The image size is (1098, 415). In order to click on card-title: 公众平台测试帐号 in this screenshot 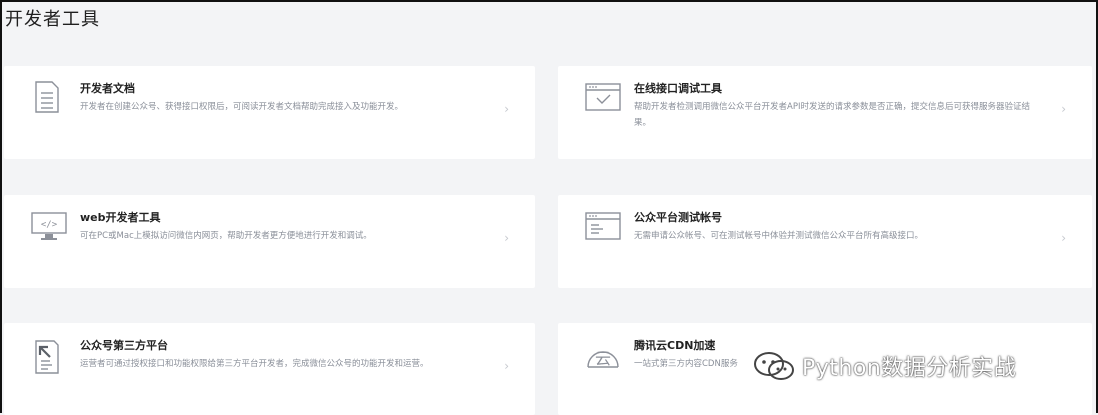, I will do `click(678, 217)`.